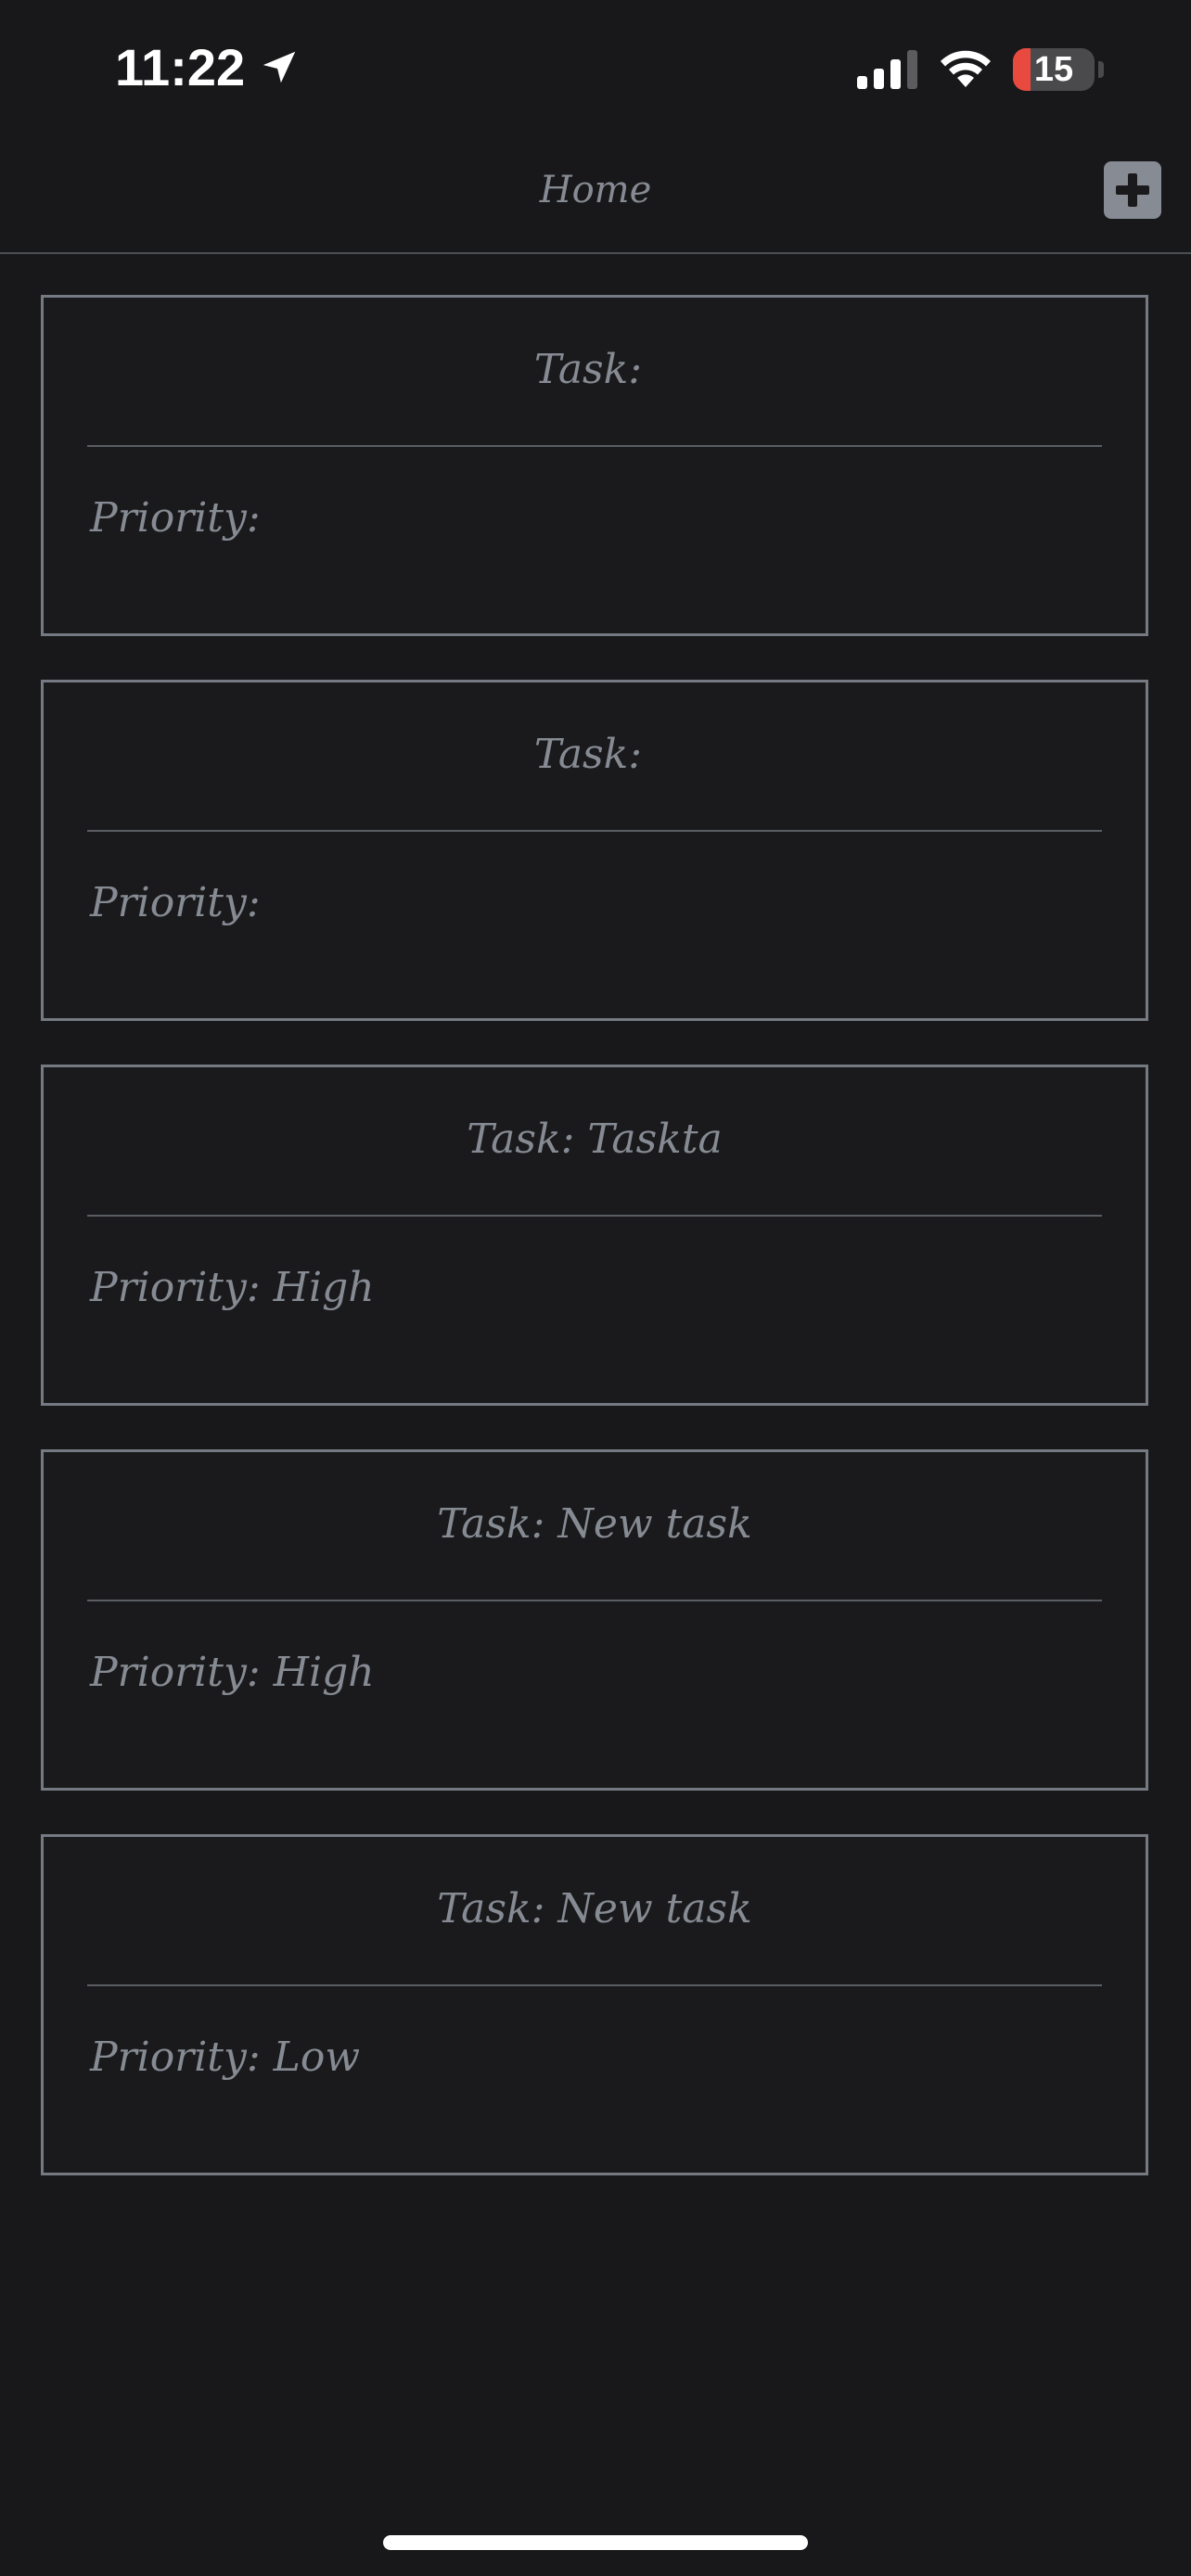  I want to click on task-card: Task: Taskta Priority: High, so click(594, 1236).